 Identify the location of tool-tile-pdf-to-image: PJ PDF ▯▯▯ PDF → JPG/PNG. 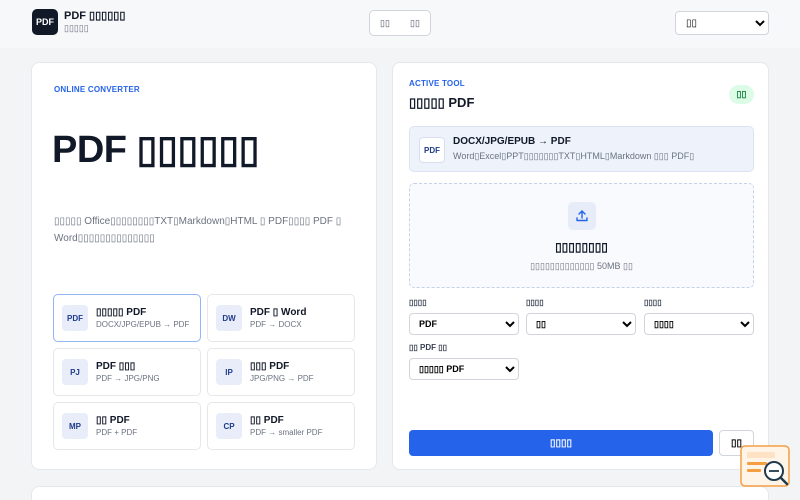
(127, 372).